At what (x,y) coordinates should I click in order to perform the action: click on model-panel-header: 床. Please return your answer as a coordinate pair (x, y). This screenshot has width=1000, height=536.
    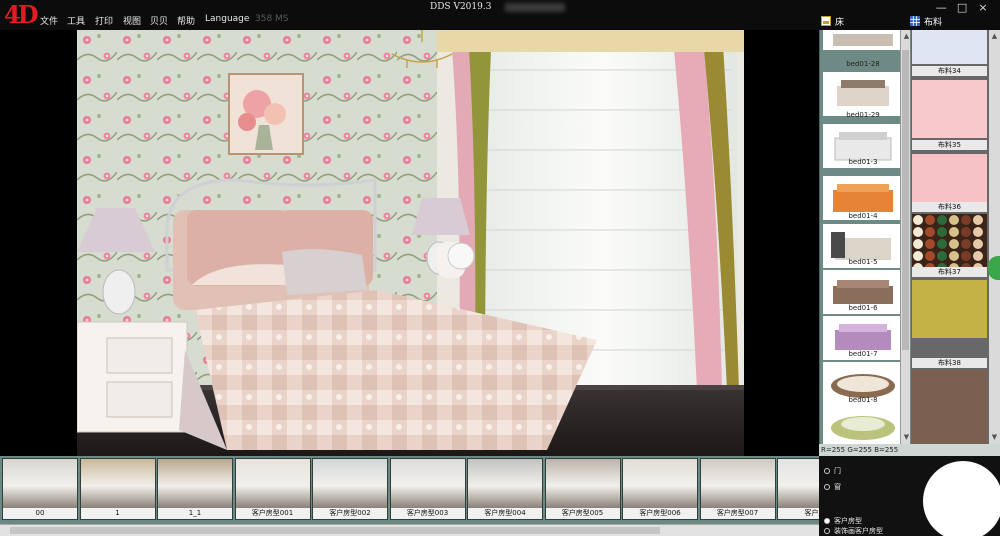
    Looking at the image, I should click on (832, 21).